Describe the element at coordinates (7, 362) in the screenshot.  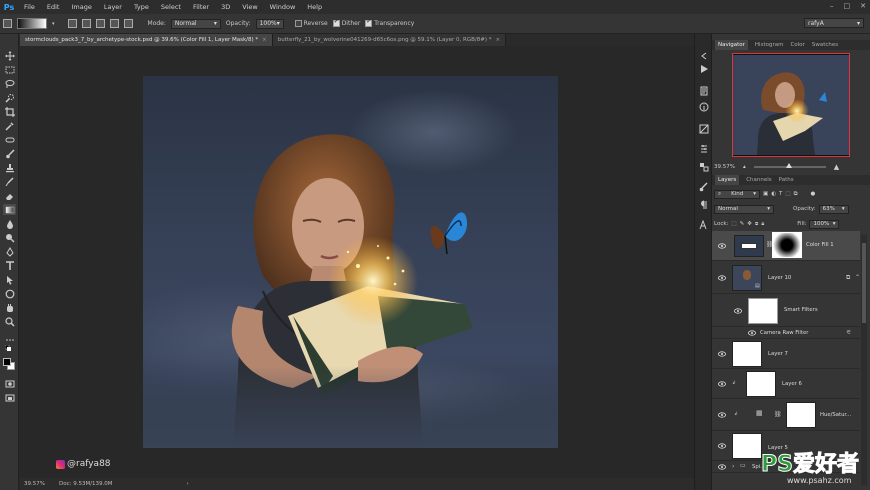
I see `foreground-color-swatch` at that location.